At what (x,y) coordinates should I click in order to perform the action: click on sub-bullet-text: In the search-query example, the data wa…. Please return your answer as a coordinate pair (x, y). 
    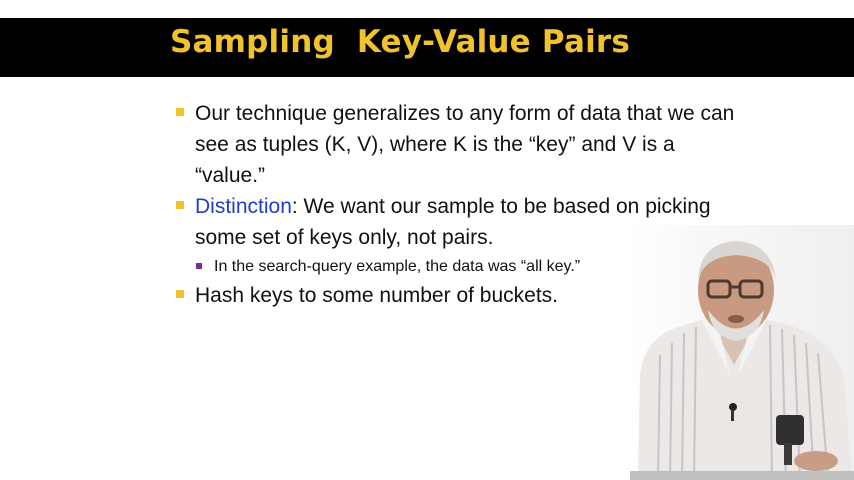
    Looking at the image, I should click on (397, 266).